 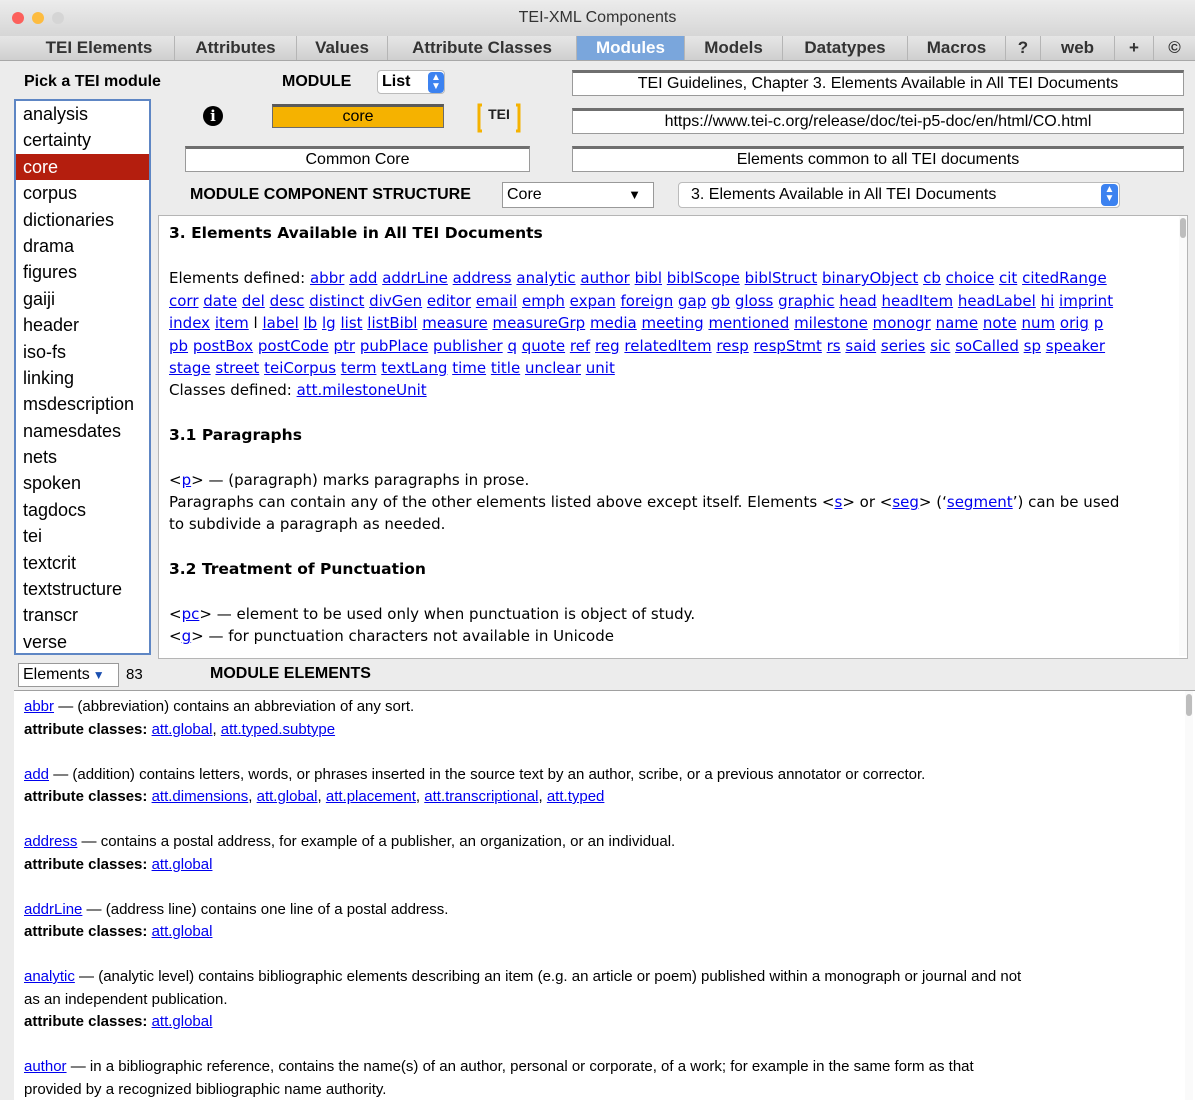 I want to click on element-link-title: title, so click(x=505, y=368).